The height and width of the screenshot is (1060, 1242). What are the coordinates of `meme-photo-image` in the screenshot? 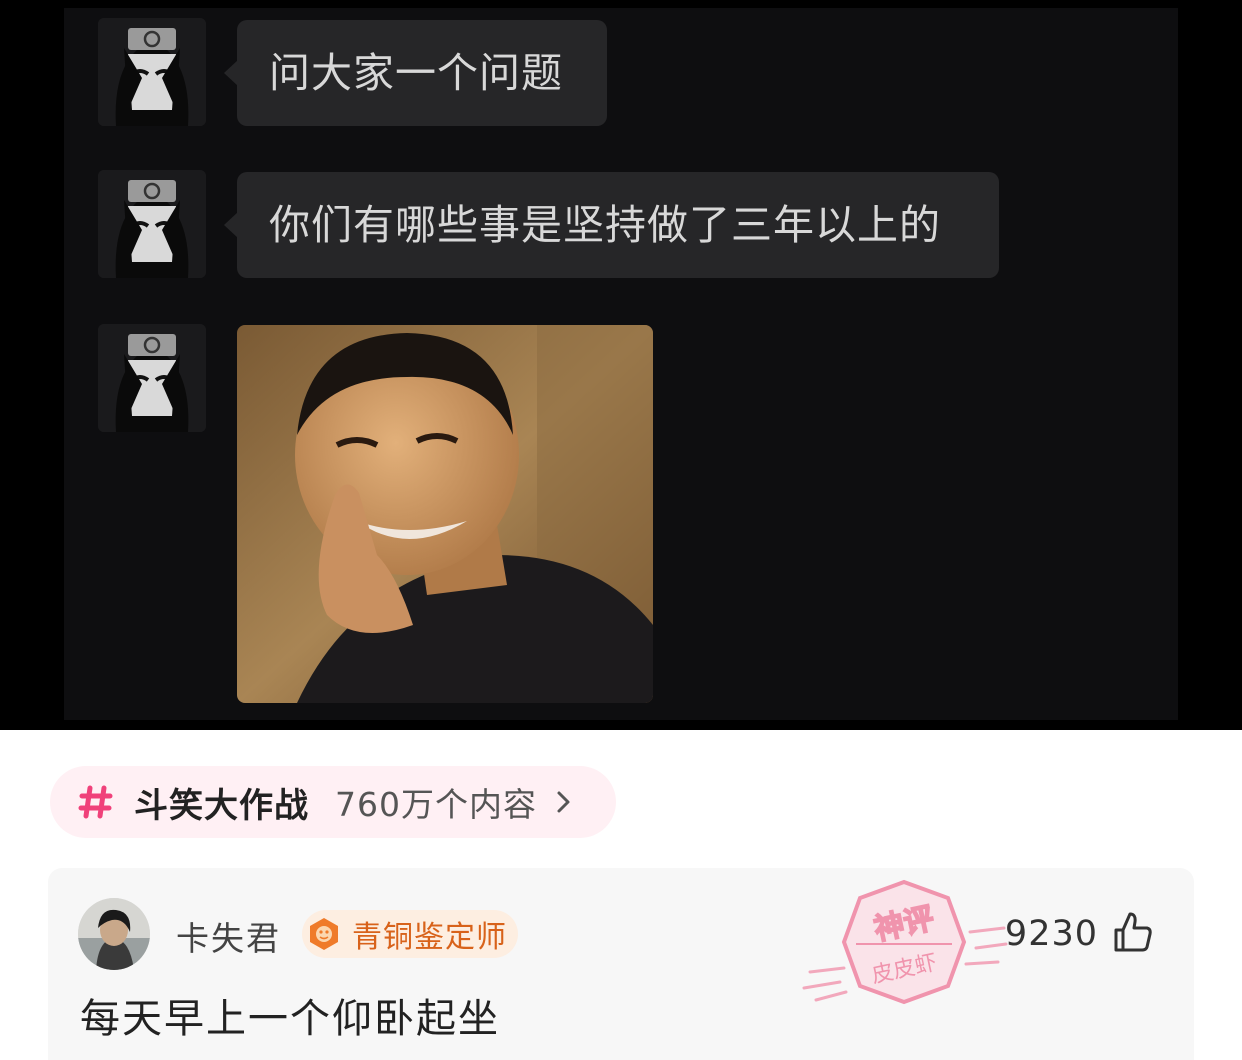 It's located at (445, 514).